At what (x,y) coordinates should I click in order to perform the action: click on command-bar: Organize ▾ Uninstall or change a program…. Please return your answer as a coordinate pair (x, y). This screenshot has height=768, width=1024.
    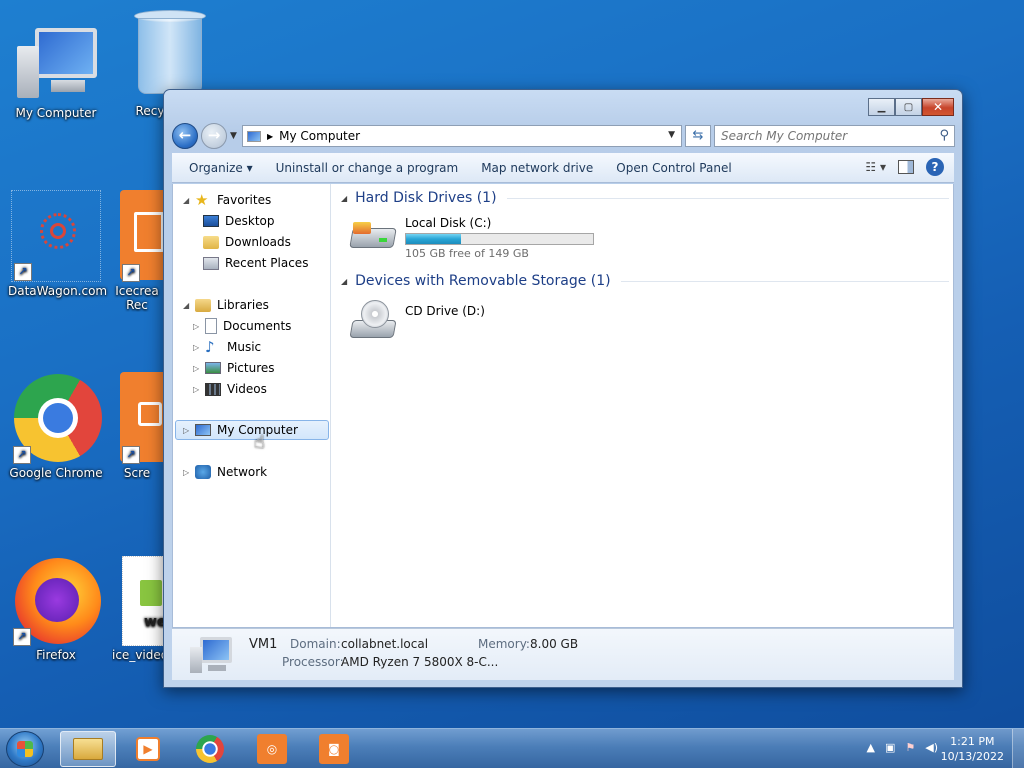
    Looking at the image, I should click on (563, 168).